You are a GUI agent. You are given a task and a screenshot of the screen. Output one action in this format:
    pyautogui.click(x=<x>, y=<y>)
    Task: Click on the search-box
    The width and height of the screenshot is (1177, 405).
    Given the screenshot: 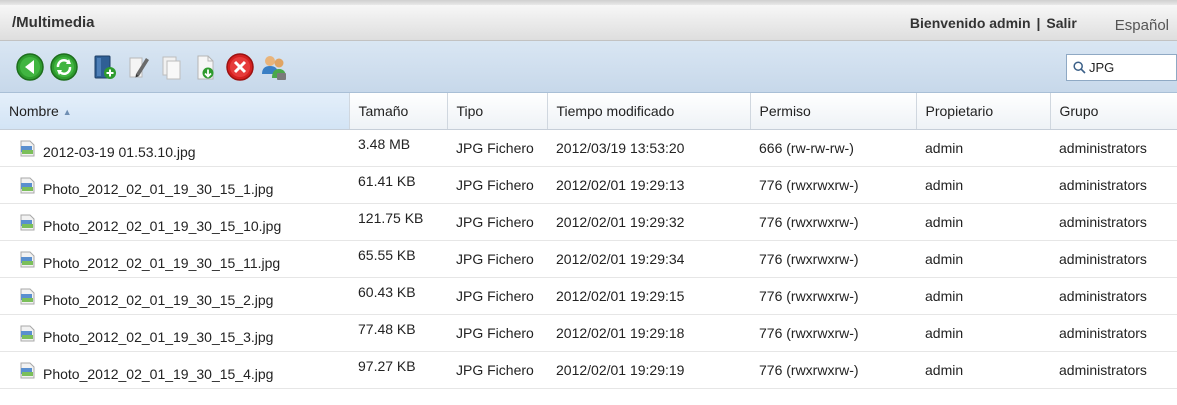 What is the action you would take?
    pyautogui.click(x=1121, y=67)
    